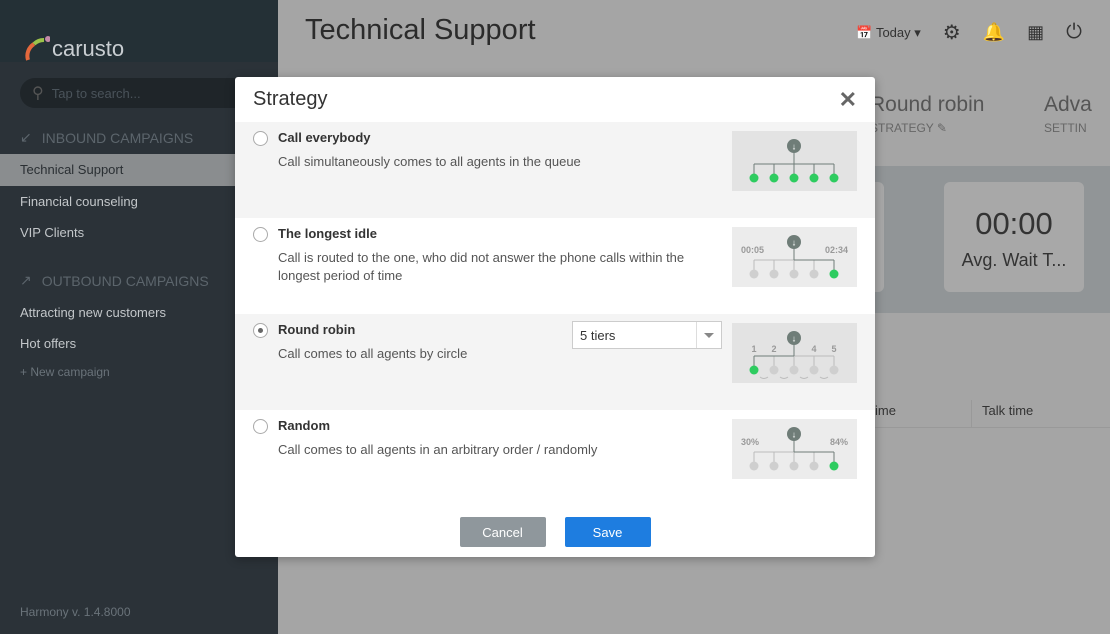 The image size is (1110, 634). Describe the element at coordinates (885, 410) in the screenshot. I see `column-header: ime` at that location.